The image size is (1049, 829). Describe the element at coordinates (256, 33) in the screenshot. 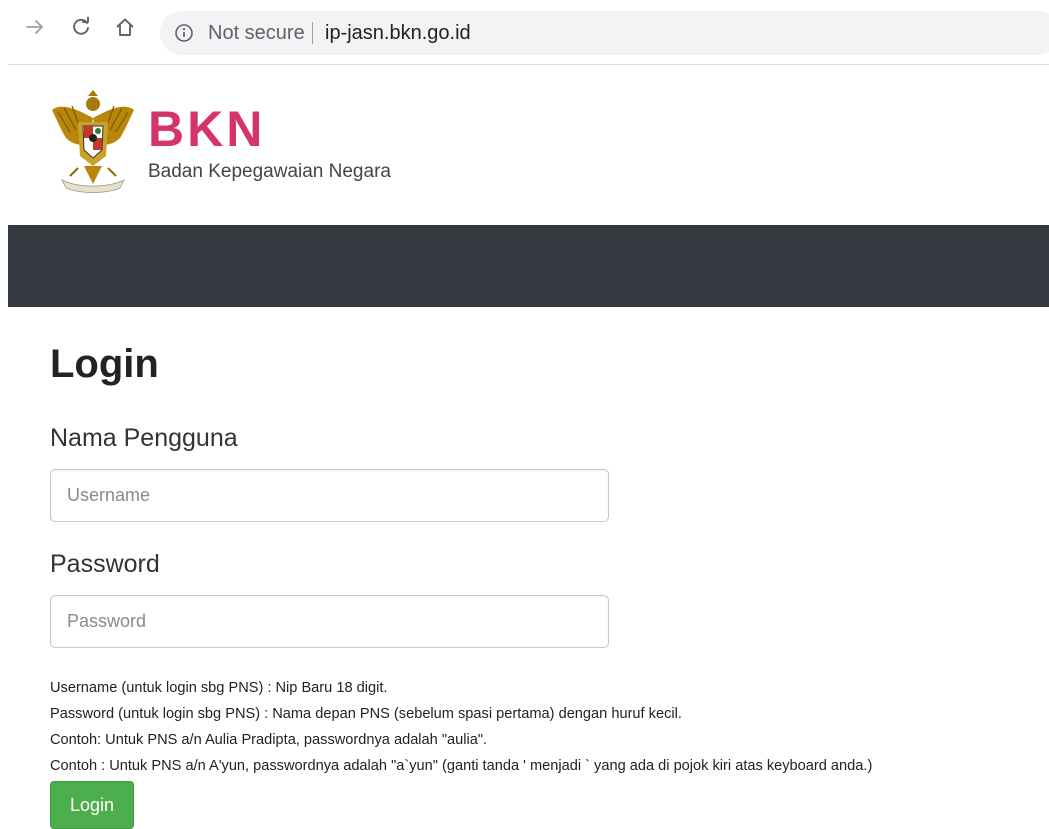

I see `security-status: Not secure` at that location.